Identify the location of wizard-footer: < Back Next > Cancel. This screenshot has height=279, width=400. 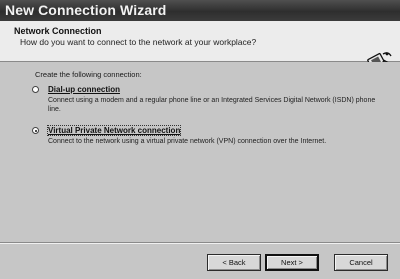
(200, 261).